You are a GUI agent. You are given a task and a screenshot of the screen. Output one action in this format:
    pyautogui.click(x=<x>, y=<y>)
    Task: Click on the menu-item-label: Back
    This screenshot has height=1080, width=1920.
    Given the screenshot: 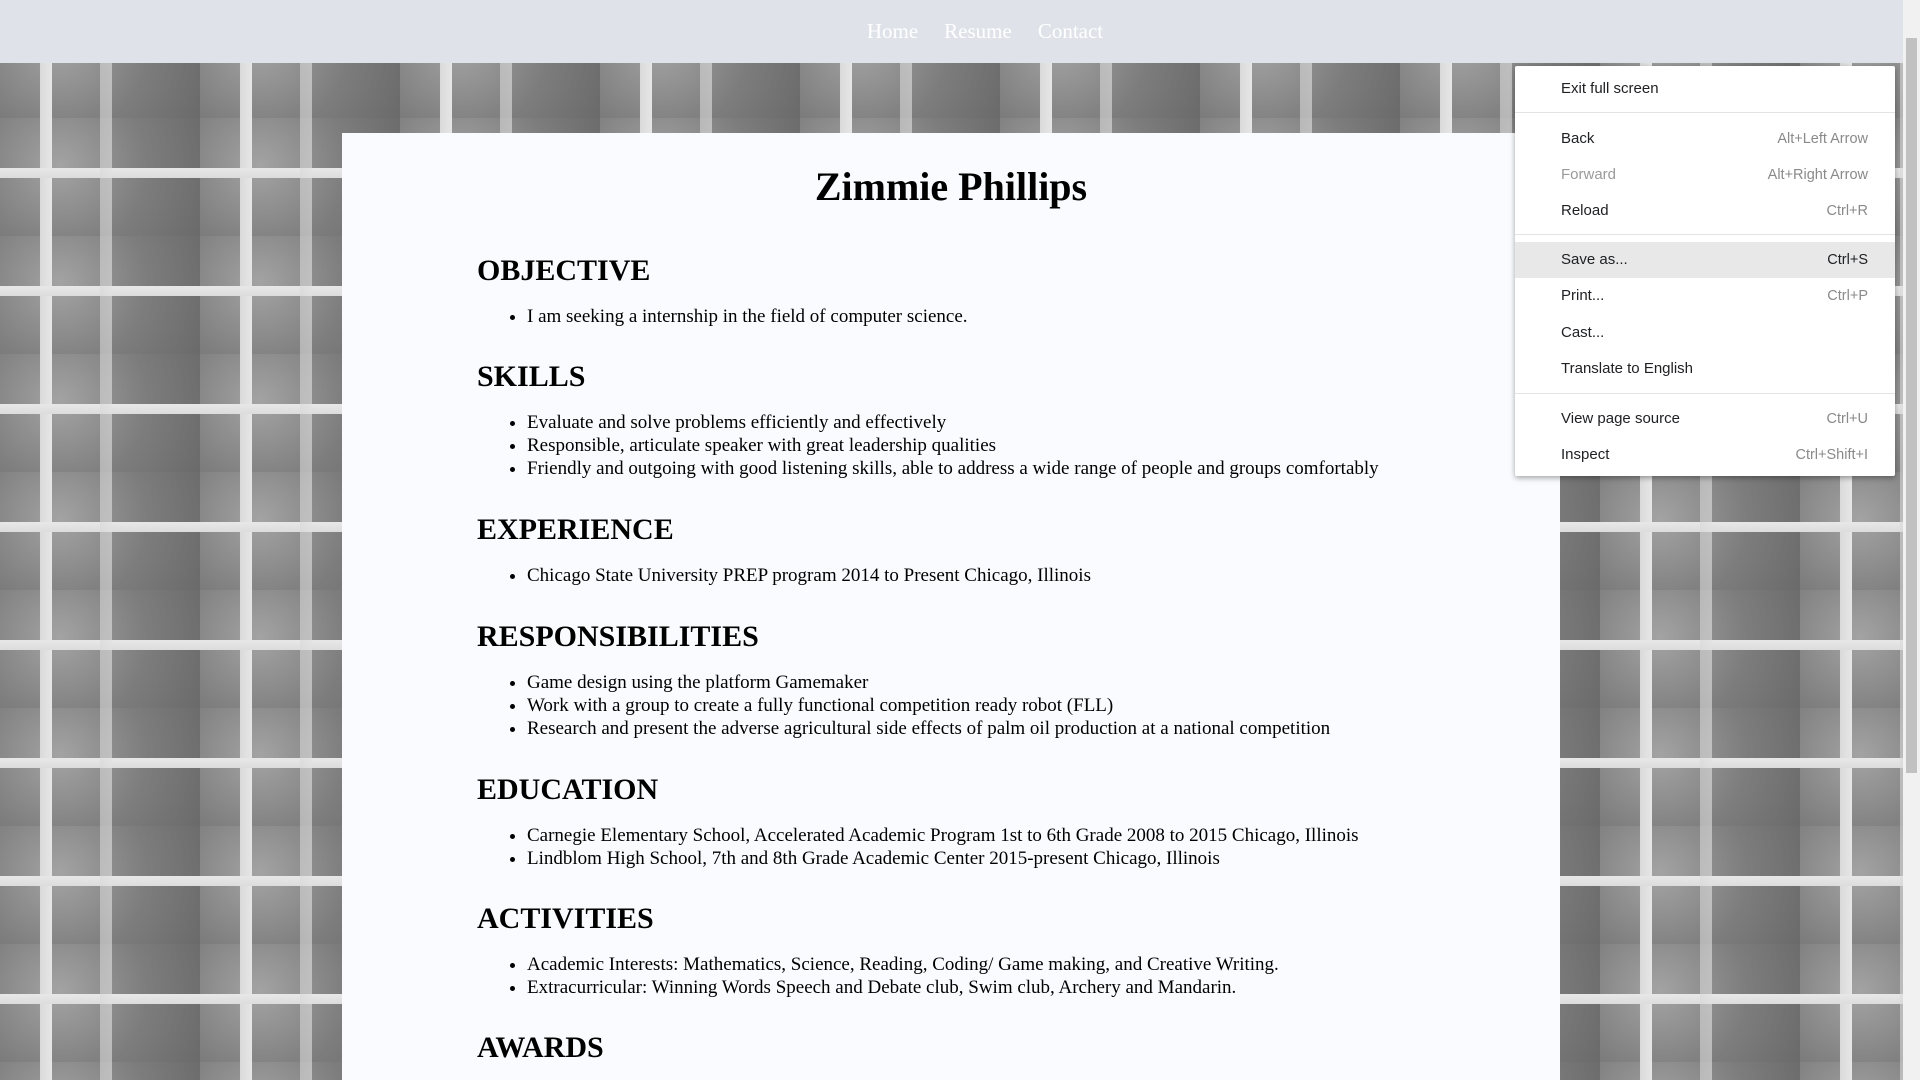 What is the action you would take?
    pyautogui.click(x=1578, y=138)
    